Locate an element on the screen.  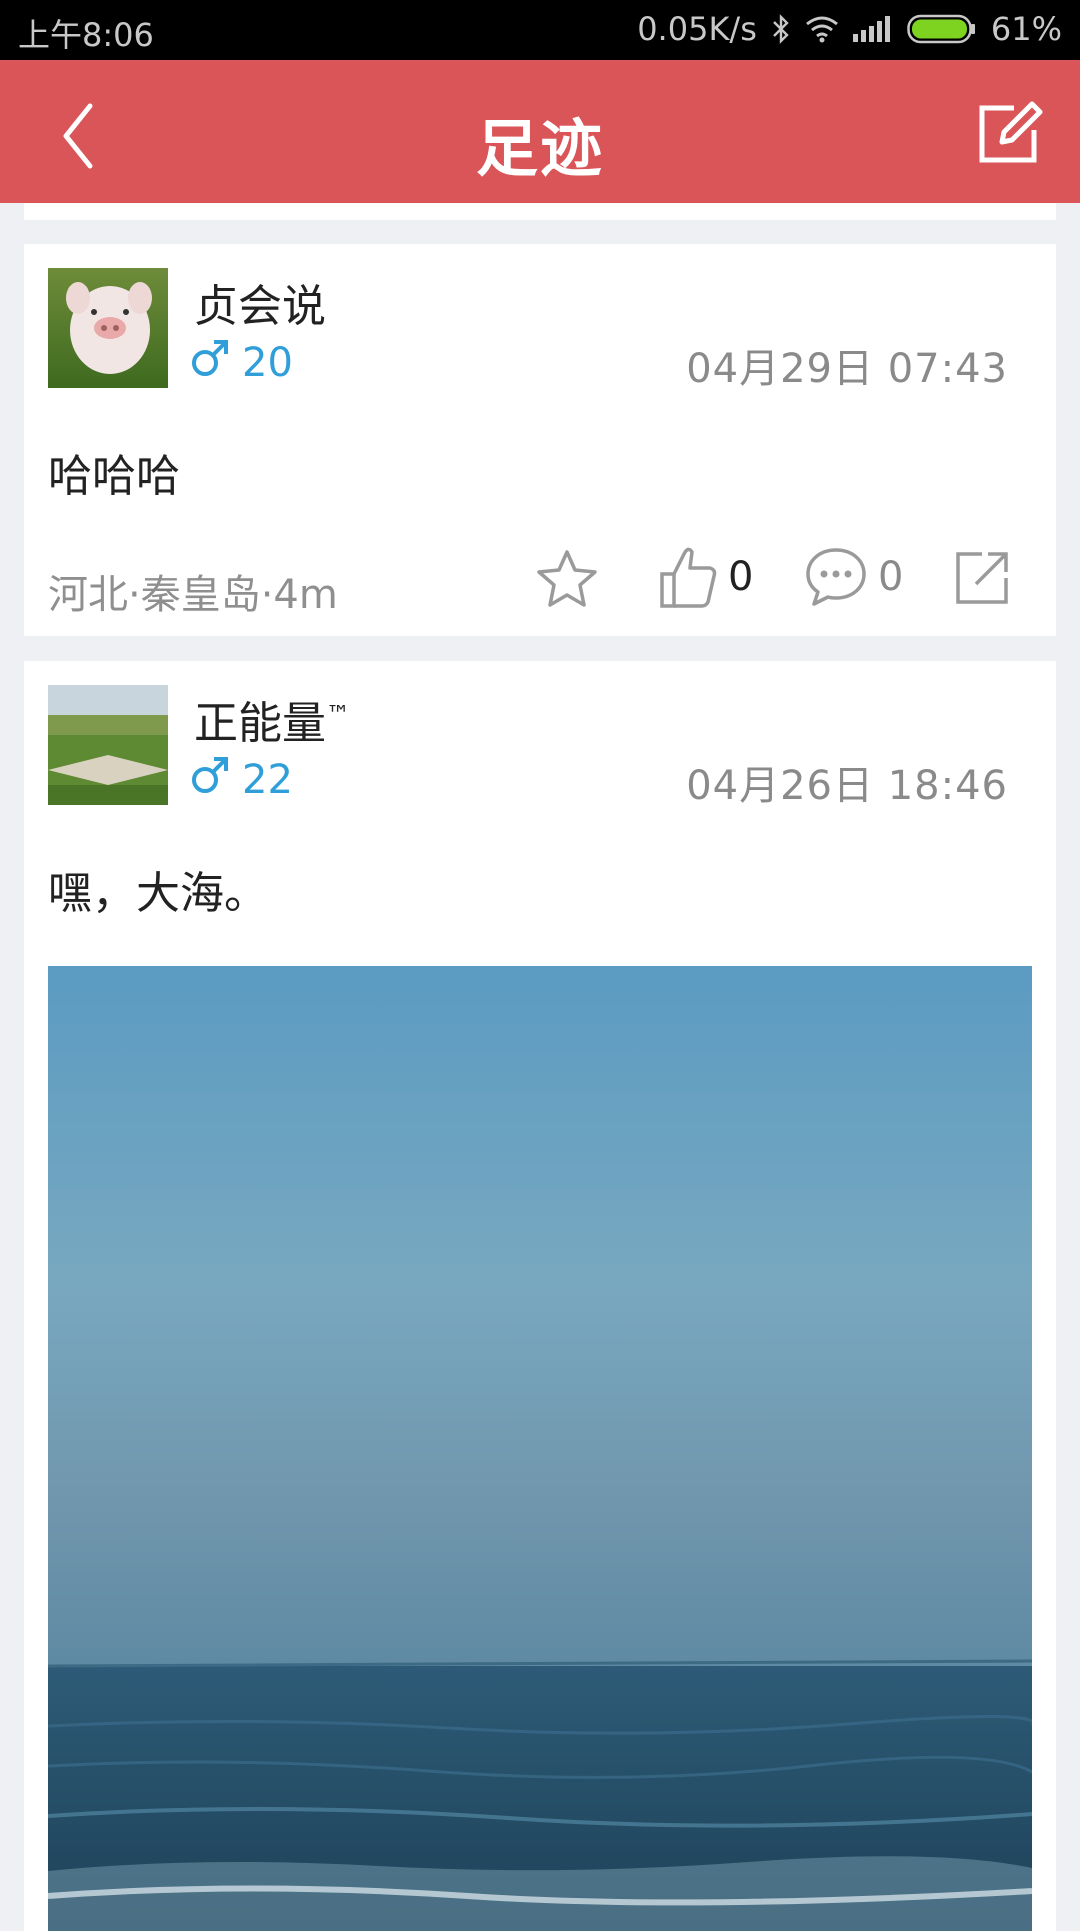
age: 20 is located at coordinates (267, 363).